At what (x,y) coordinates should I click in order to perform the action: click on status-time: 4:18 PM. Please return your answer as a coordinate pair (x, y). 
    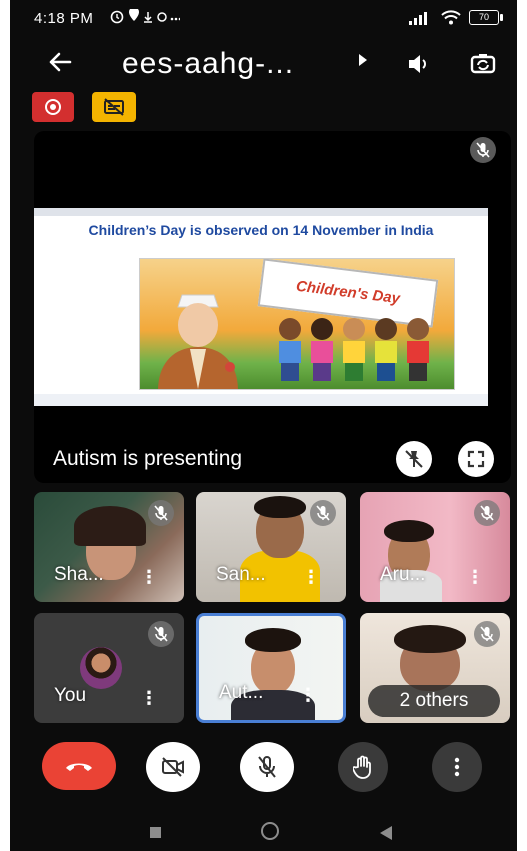
    Looking at the image, I should click on (64, 18).